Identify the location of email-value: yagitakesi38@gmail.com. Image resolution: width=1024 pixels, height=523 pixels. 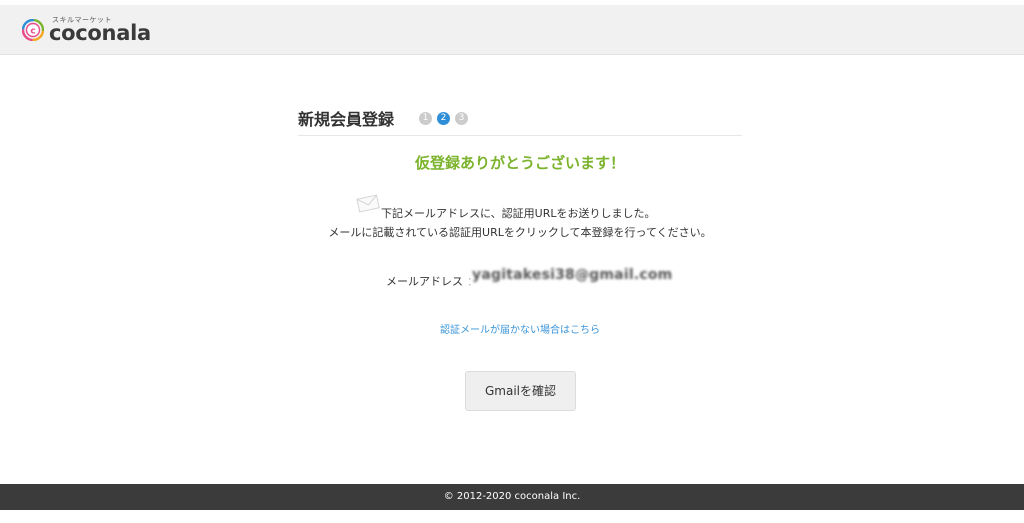
(572, 275).